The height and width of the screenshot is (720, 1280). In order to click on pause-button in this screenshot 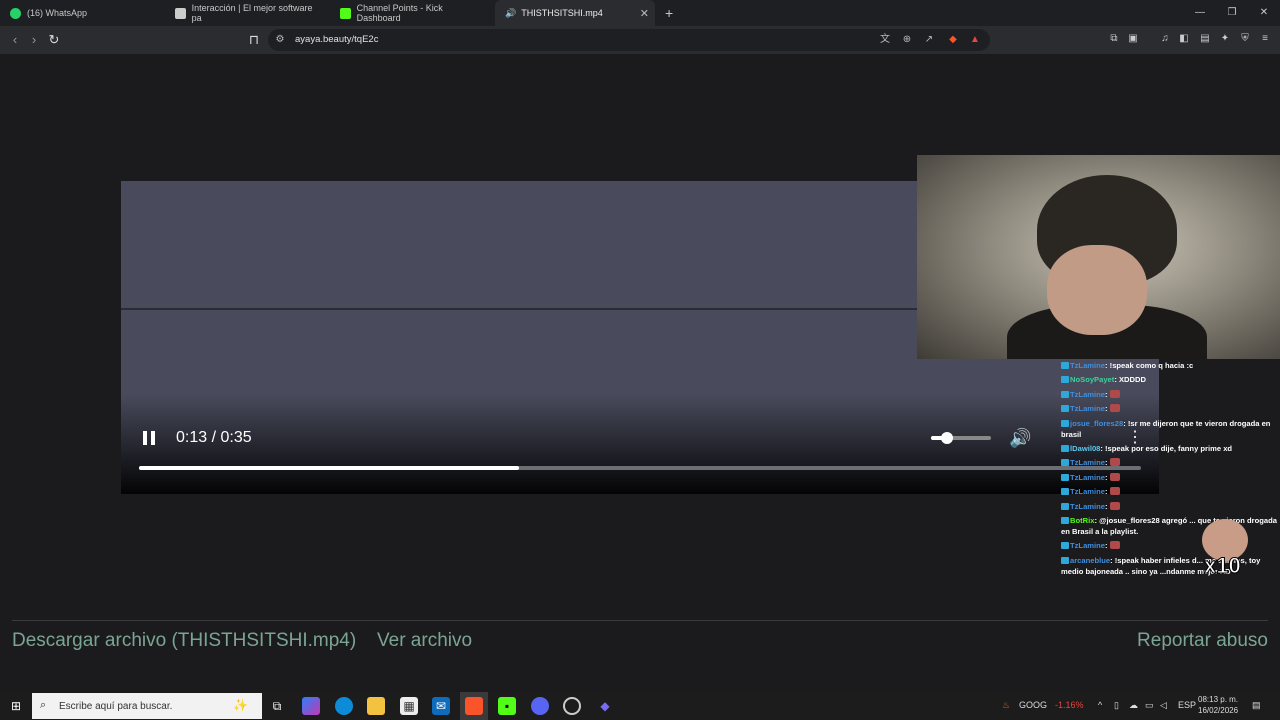, I will do `click(150, 438)`.